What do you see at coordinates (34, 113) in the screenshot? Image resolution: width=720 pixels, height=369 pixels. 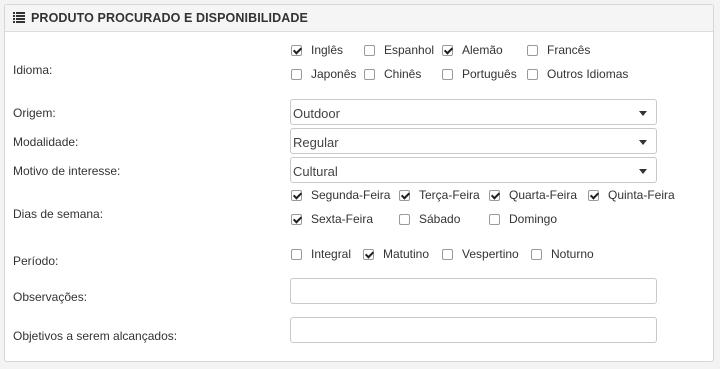 I see `origem-label: Origem:` at bounding box center [34, 113].